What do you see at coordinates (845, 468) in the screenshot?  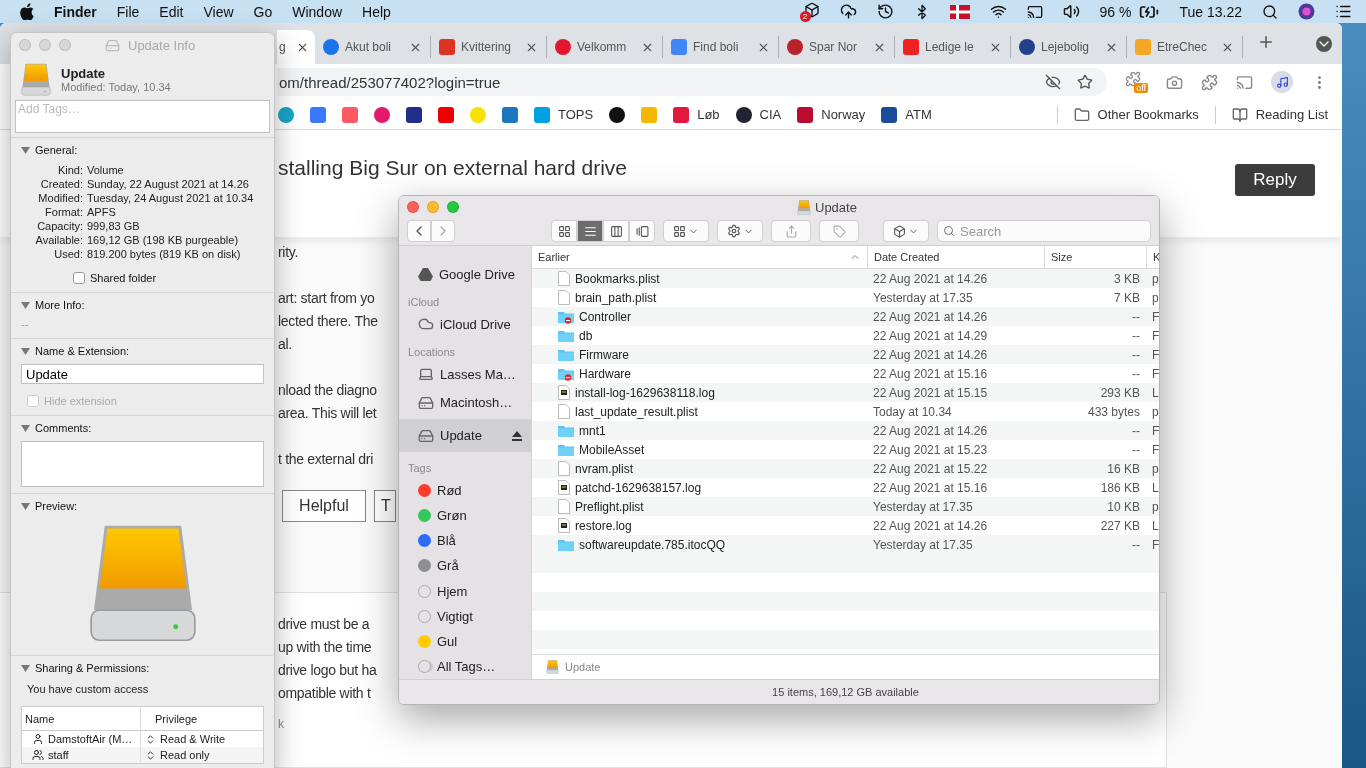 I see `file-row: nvram.plist 22 Aug 2021 at 15.22 16 KB p` at bounding box center [845, 468].